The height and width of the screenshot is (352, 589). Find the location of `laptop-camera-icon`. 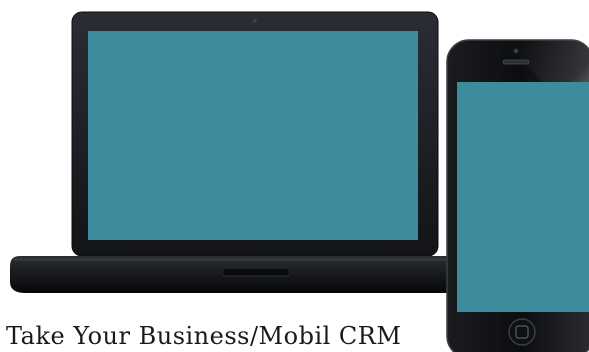

laptop-camera-icon is located at coordinates (255, 21).